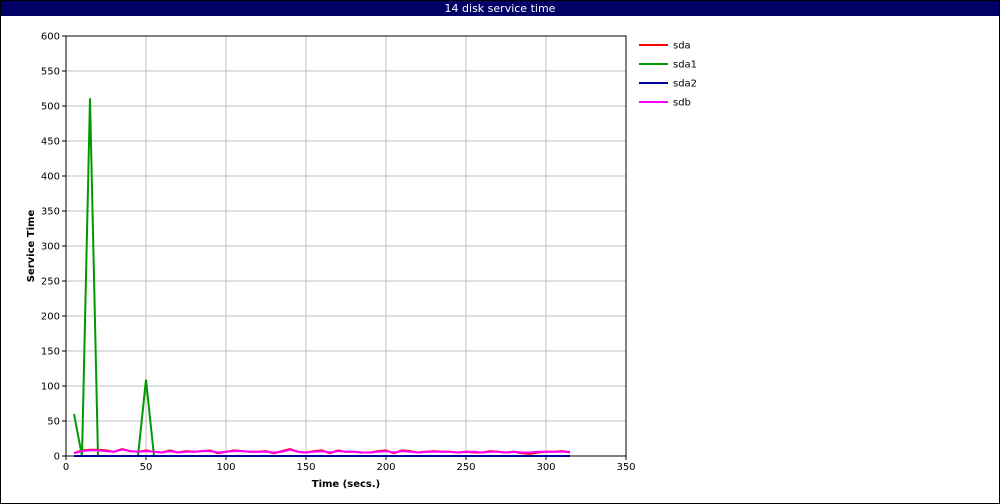 This screenshot has height=504, width=1000. What do you see at coordinates (146, 467) in the screenshot?
I see `x-tick-label: 50` at bounding box center [146, 467].